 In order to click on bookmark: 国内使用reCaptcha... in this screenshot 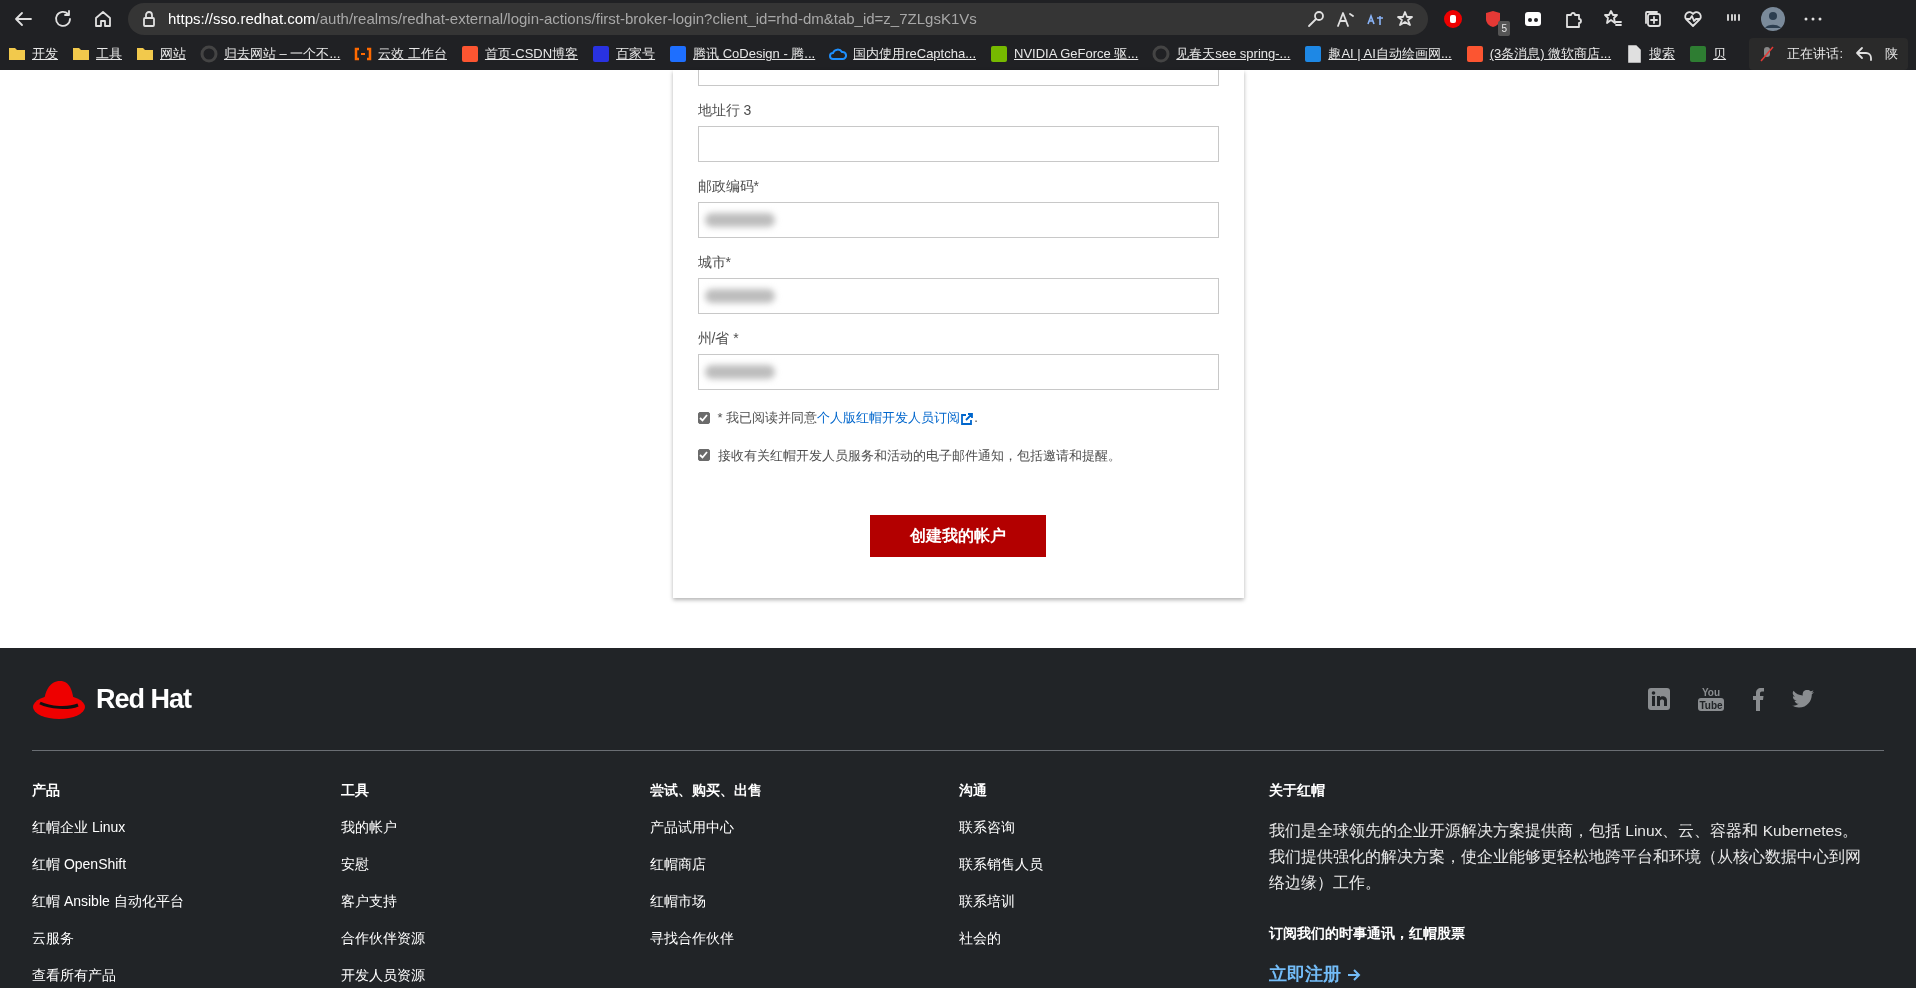, I will do `click(902, 54)`.